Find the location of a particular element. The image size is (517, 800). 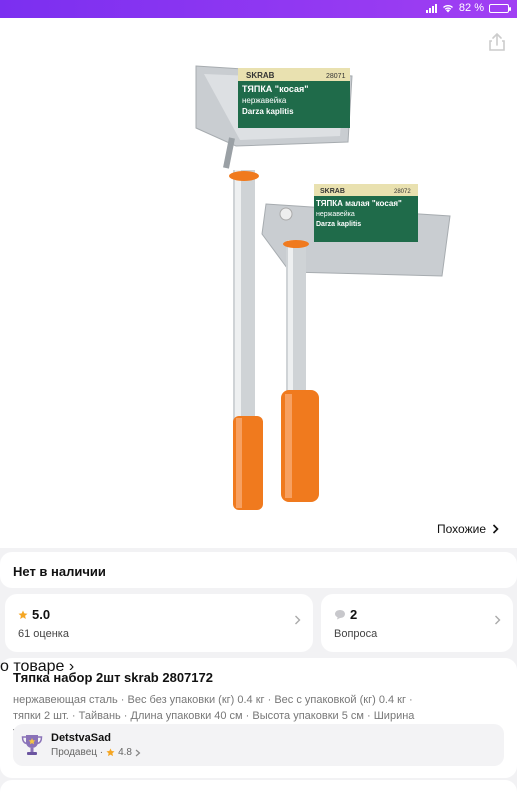

status-indicators: 82 % is located at coordinates (468, 8).